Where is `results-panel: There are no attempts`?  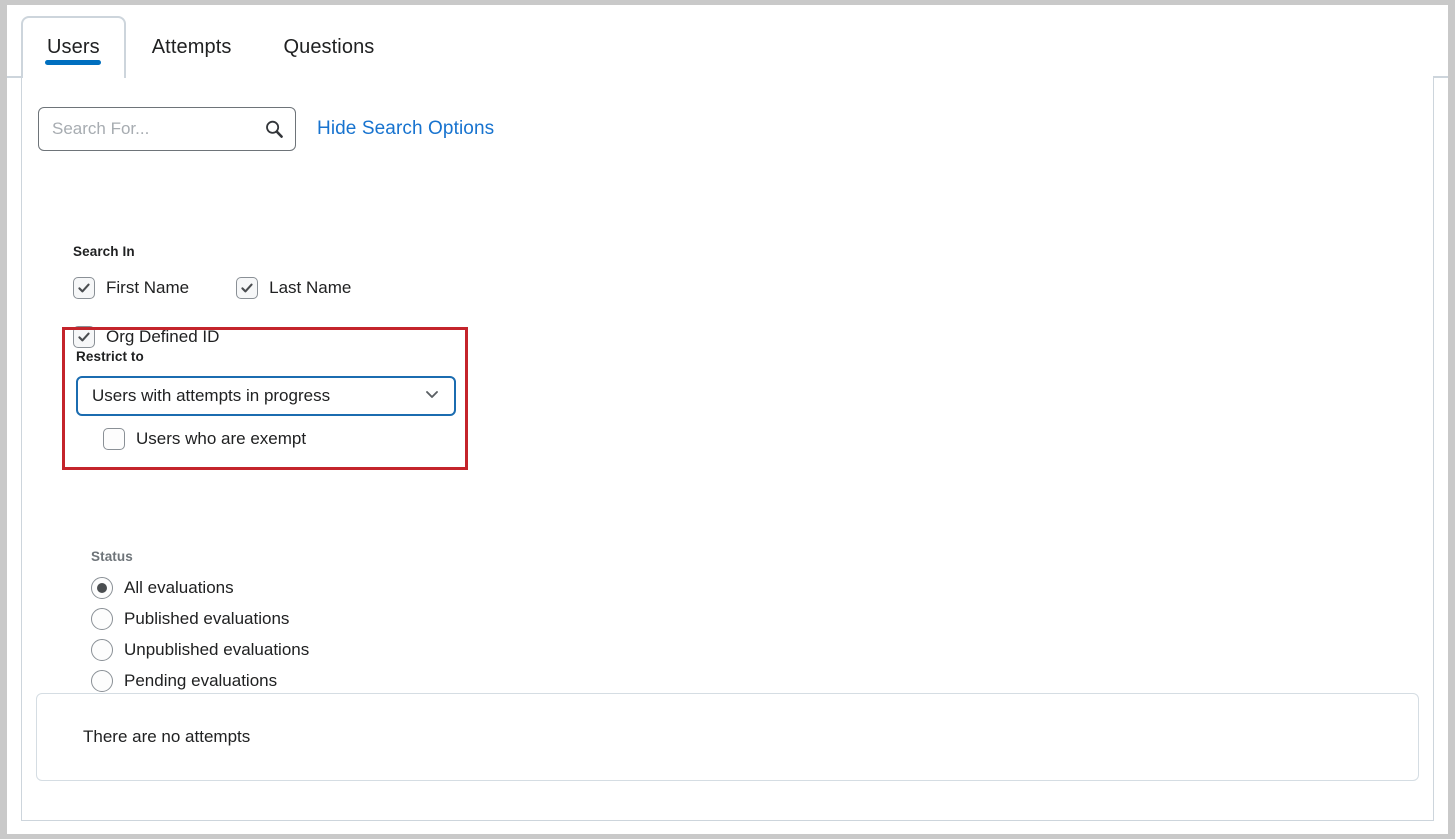 results-panel: There are no attempts is located at coordinates (727, 737).